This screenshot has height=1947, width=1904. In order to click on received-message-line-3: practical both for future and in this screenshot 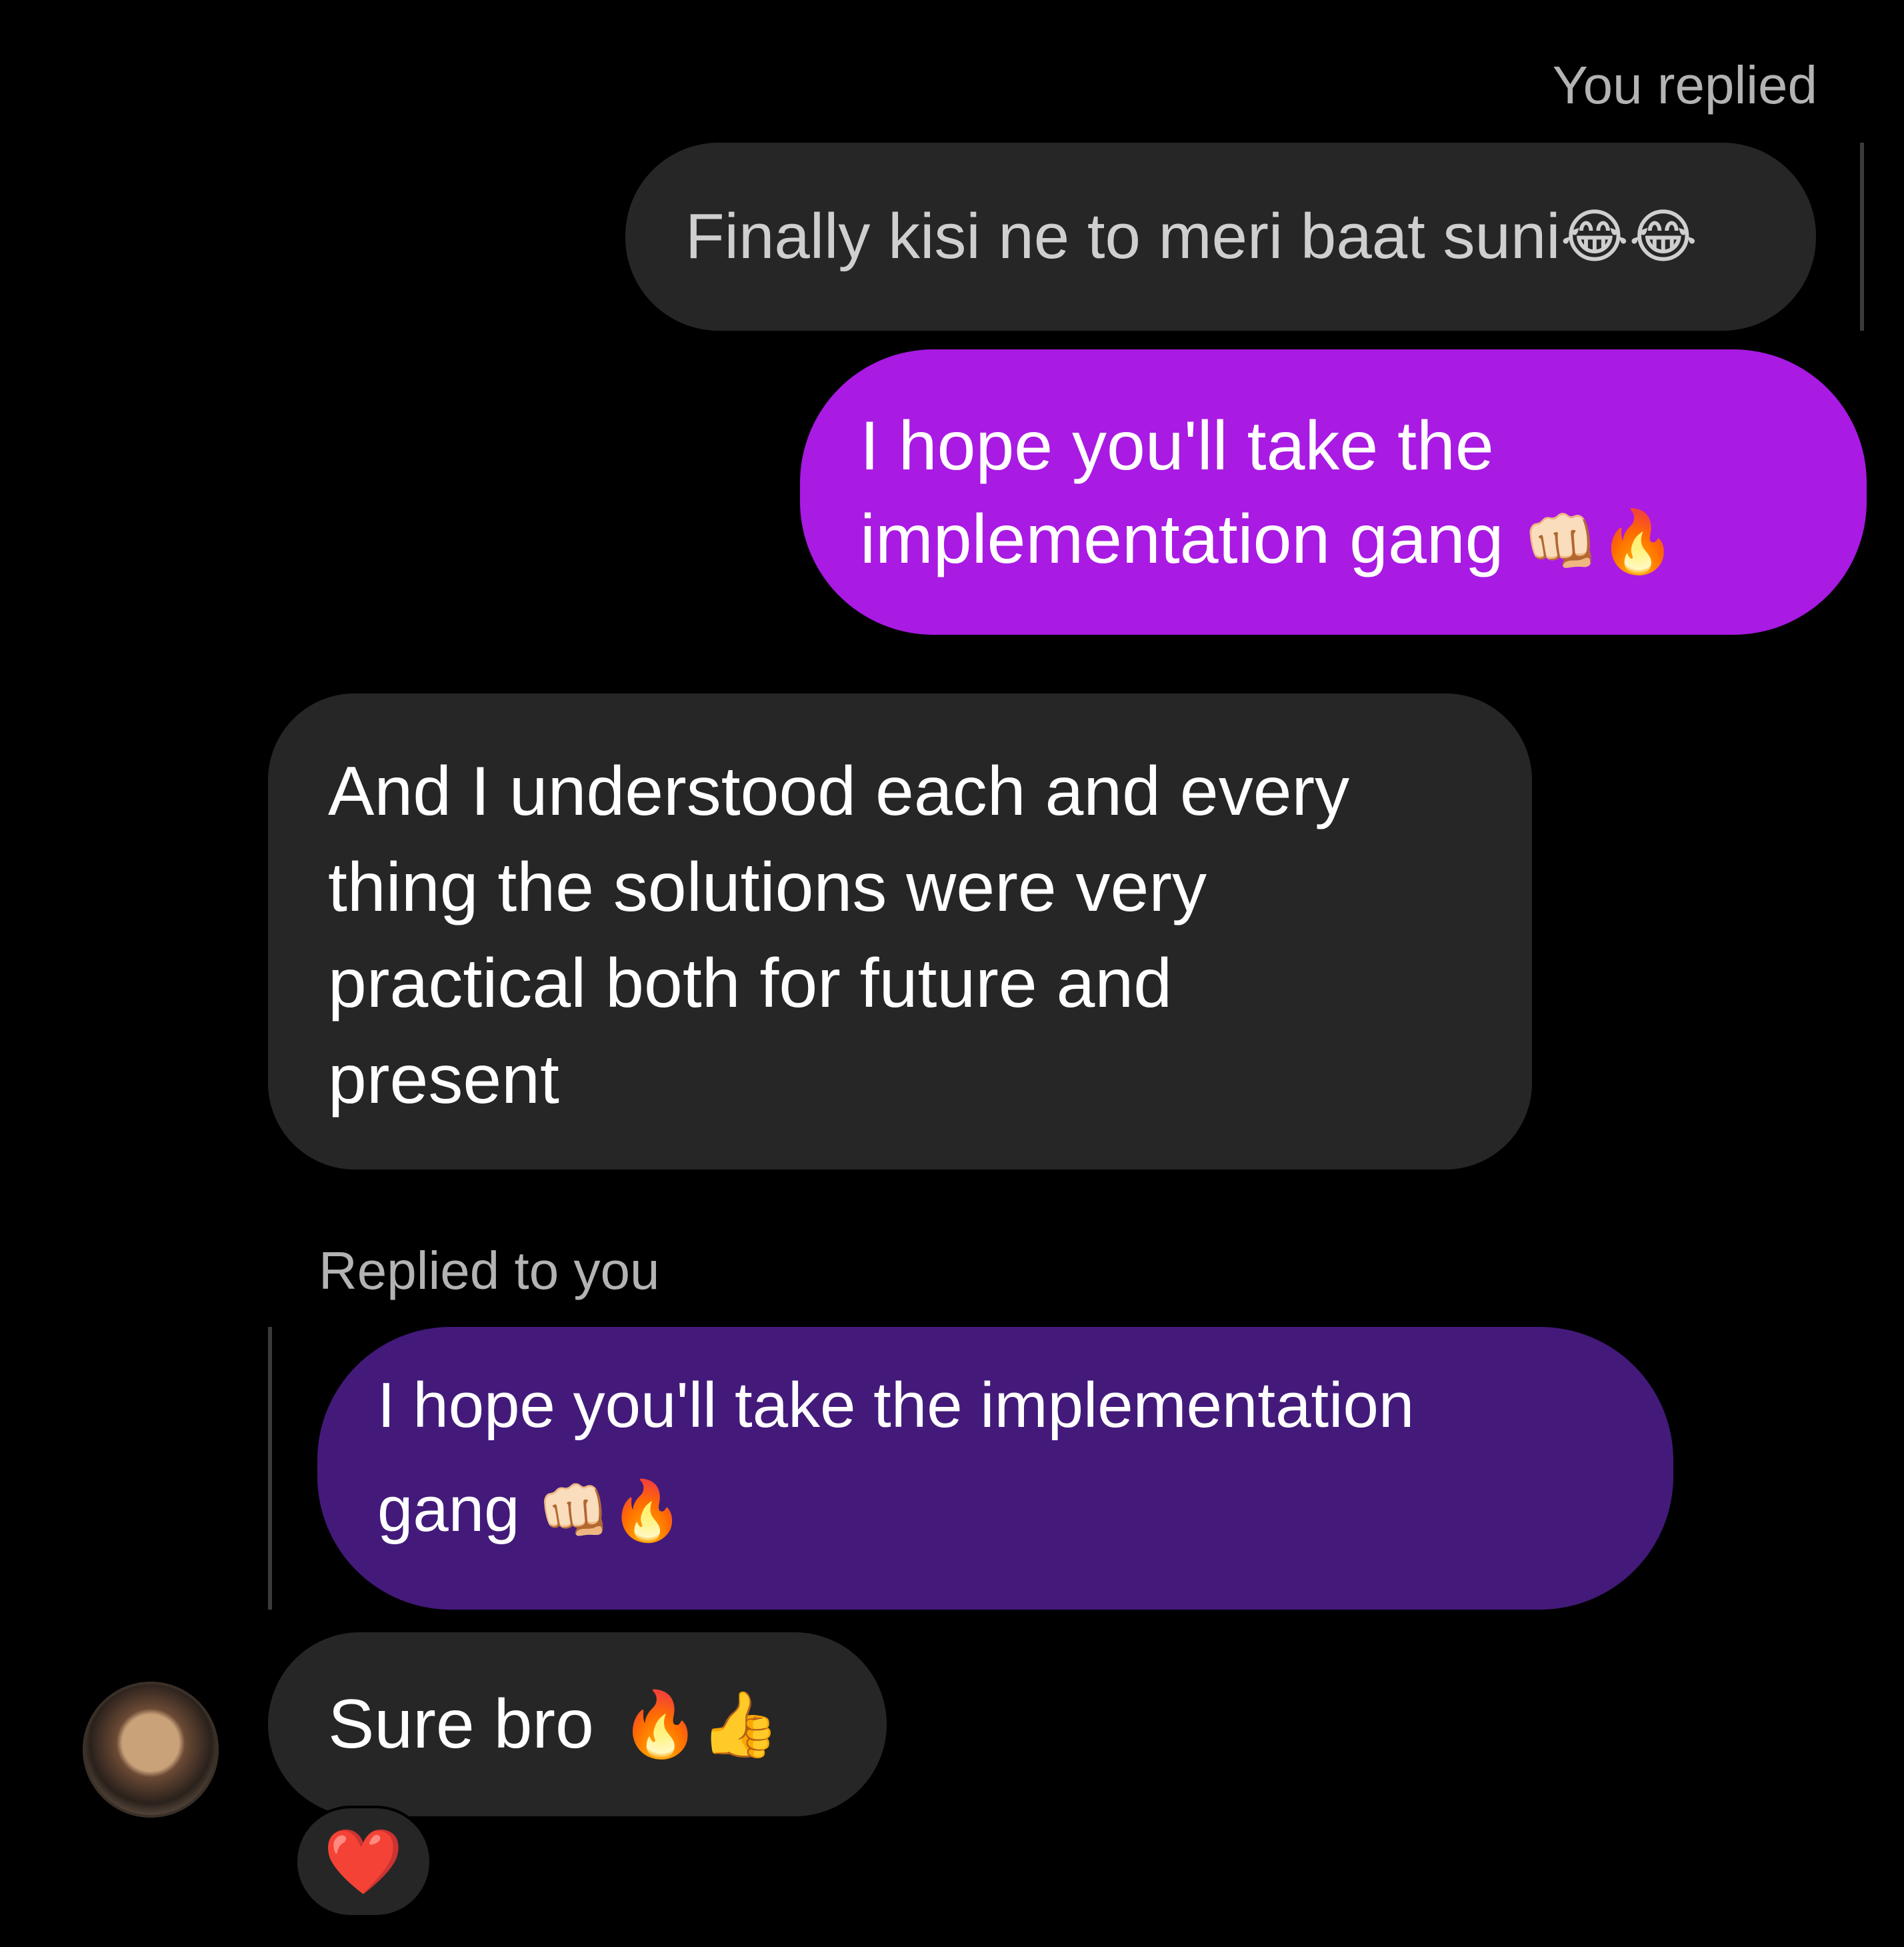, I will do `click(750, 983)`.